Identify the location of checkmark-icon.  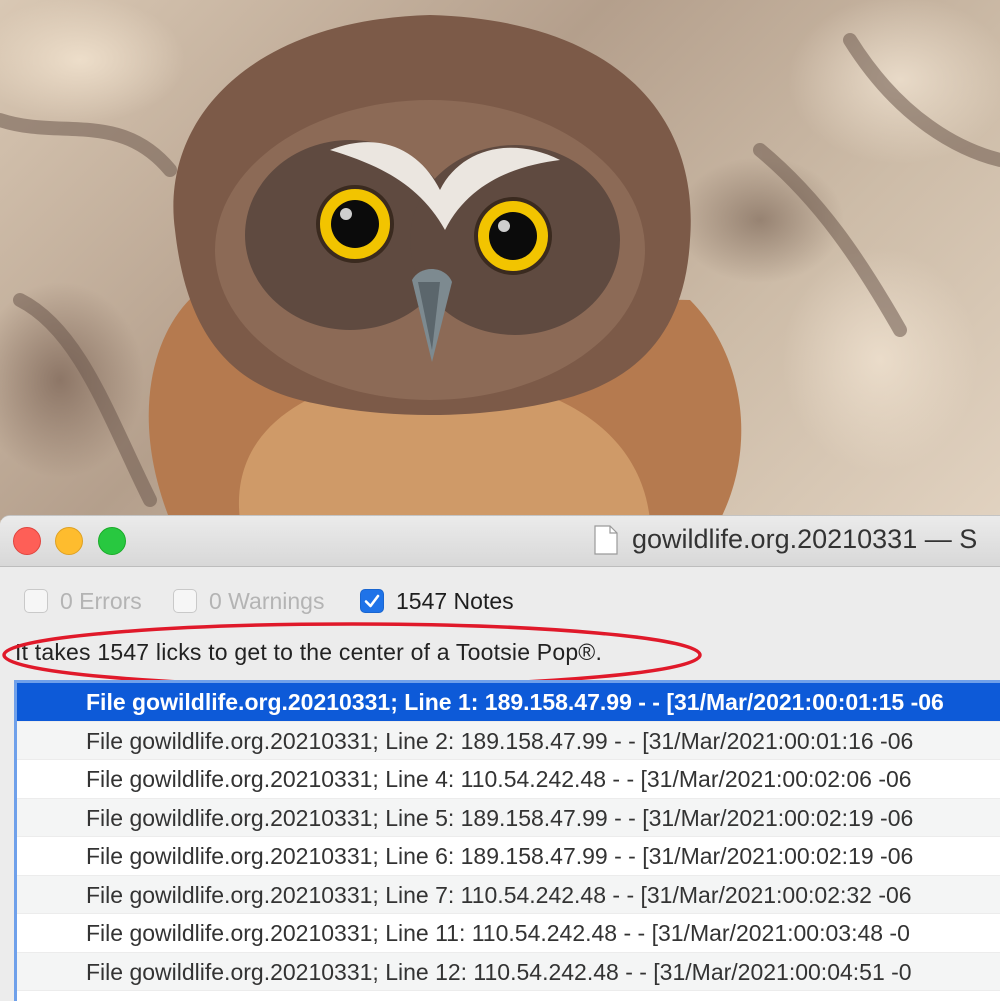
(372, 601).